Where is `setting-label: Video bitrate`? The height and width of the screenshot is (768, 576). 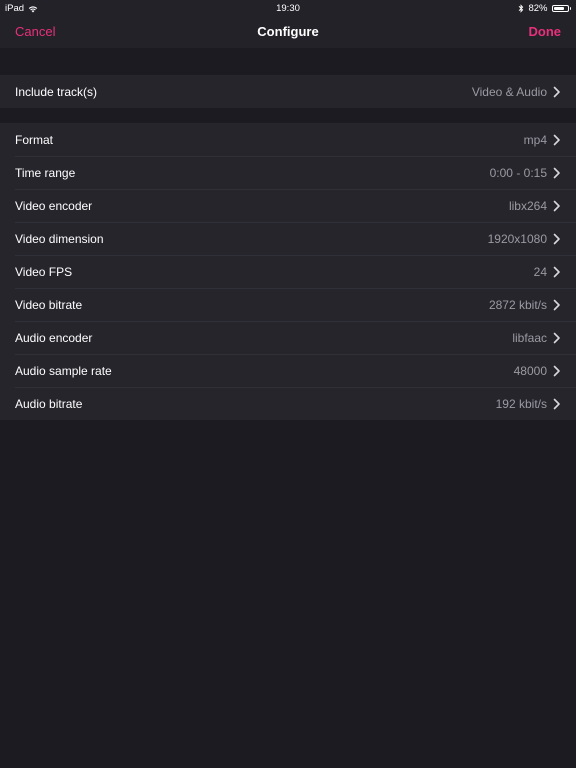
setting-label: Video bitrate is located at coordinates (49, 304).